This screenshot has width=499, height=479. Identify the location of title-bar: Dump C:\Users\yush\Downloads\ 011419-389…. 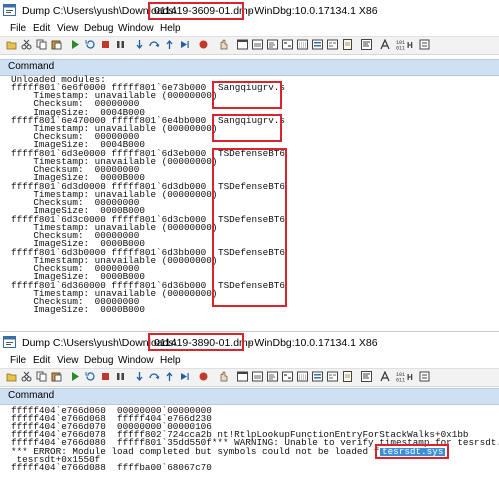
(249, 342).